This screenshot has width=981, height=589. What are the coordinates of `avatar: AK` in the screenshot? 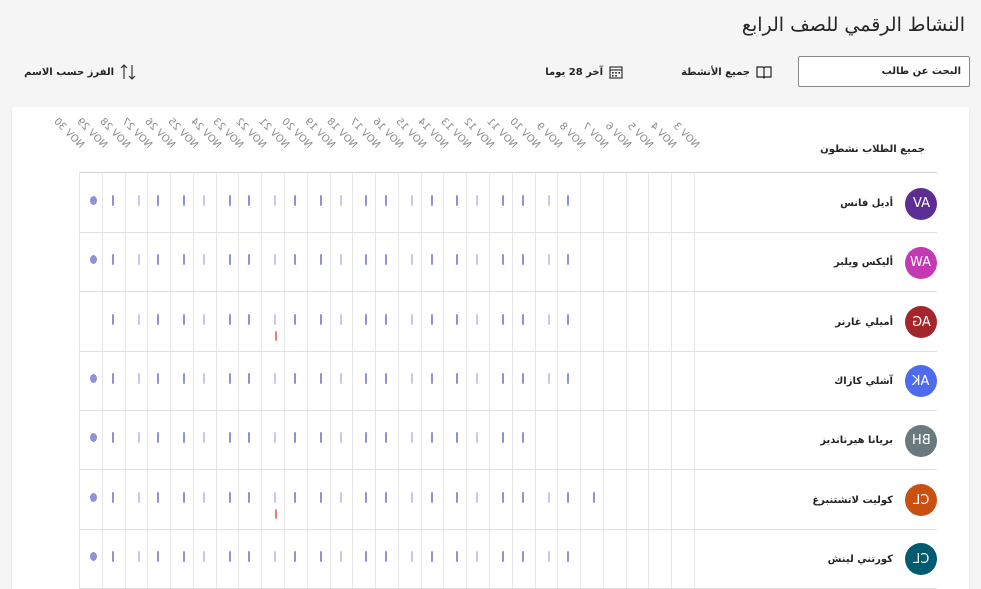 It's located at (921, 381).